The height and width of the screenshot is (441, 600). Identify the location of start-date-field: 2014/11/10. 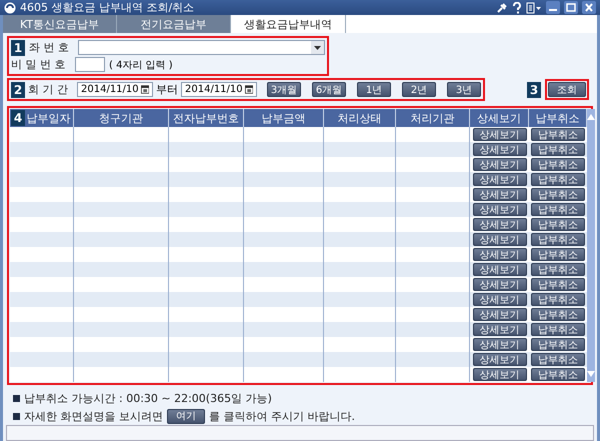
(115, 89).